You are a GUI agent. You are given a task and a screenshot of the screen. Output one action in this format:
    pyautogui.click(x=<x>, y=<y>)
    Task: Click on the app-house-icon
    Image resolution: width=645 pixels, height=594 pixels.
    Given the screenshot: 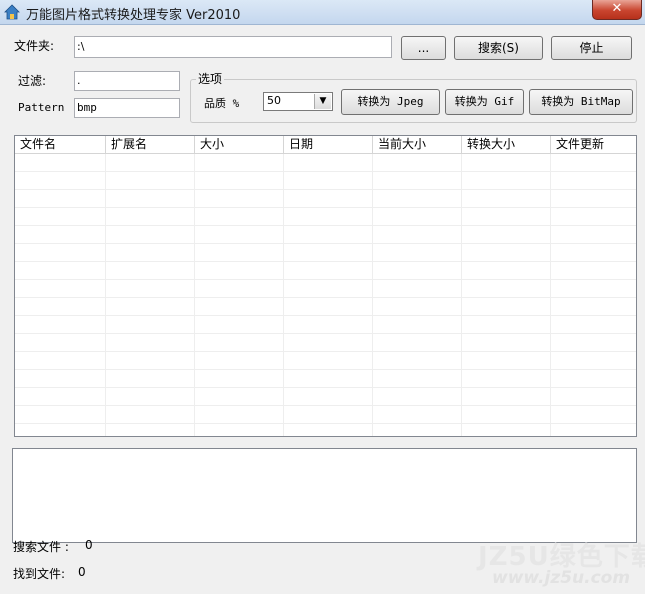 What is the action you would take?
    pyautogui.click(x=12, y=12)
    